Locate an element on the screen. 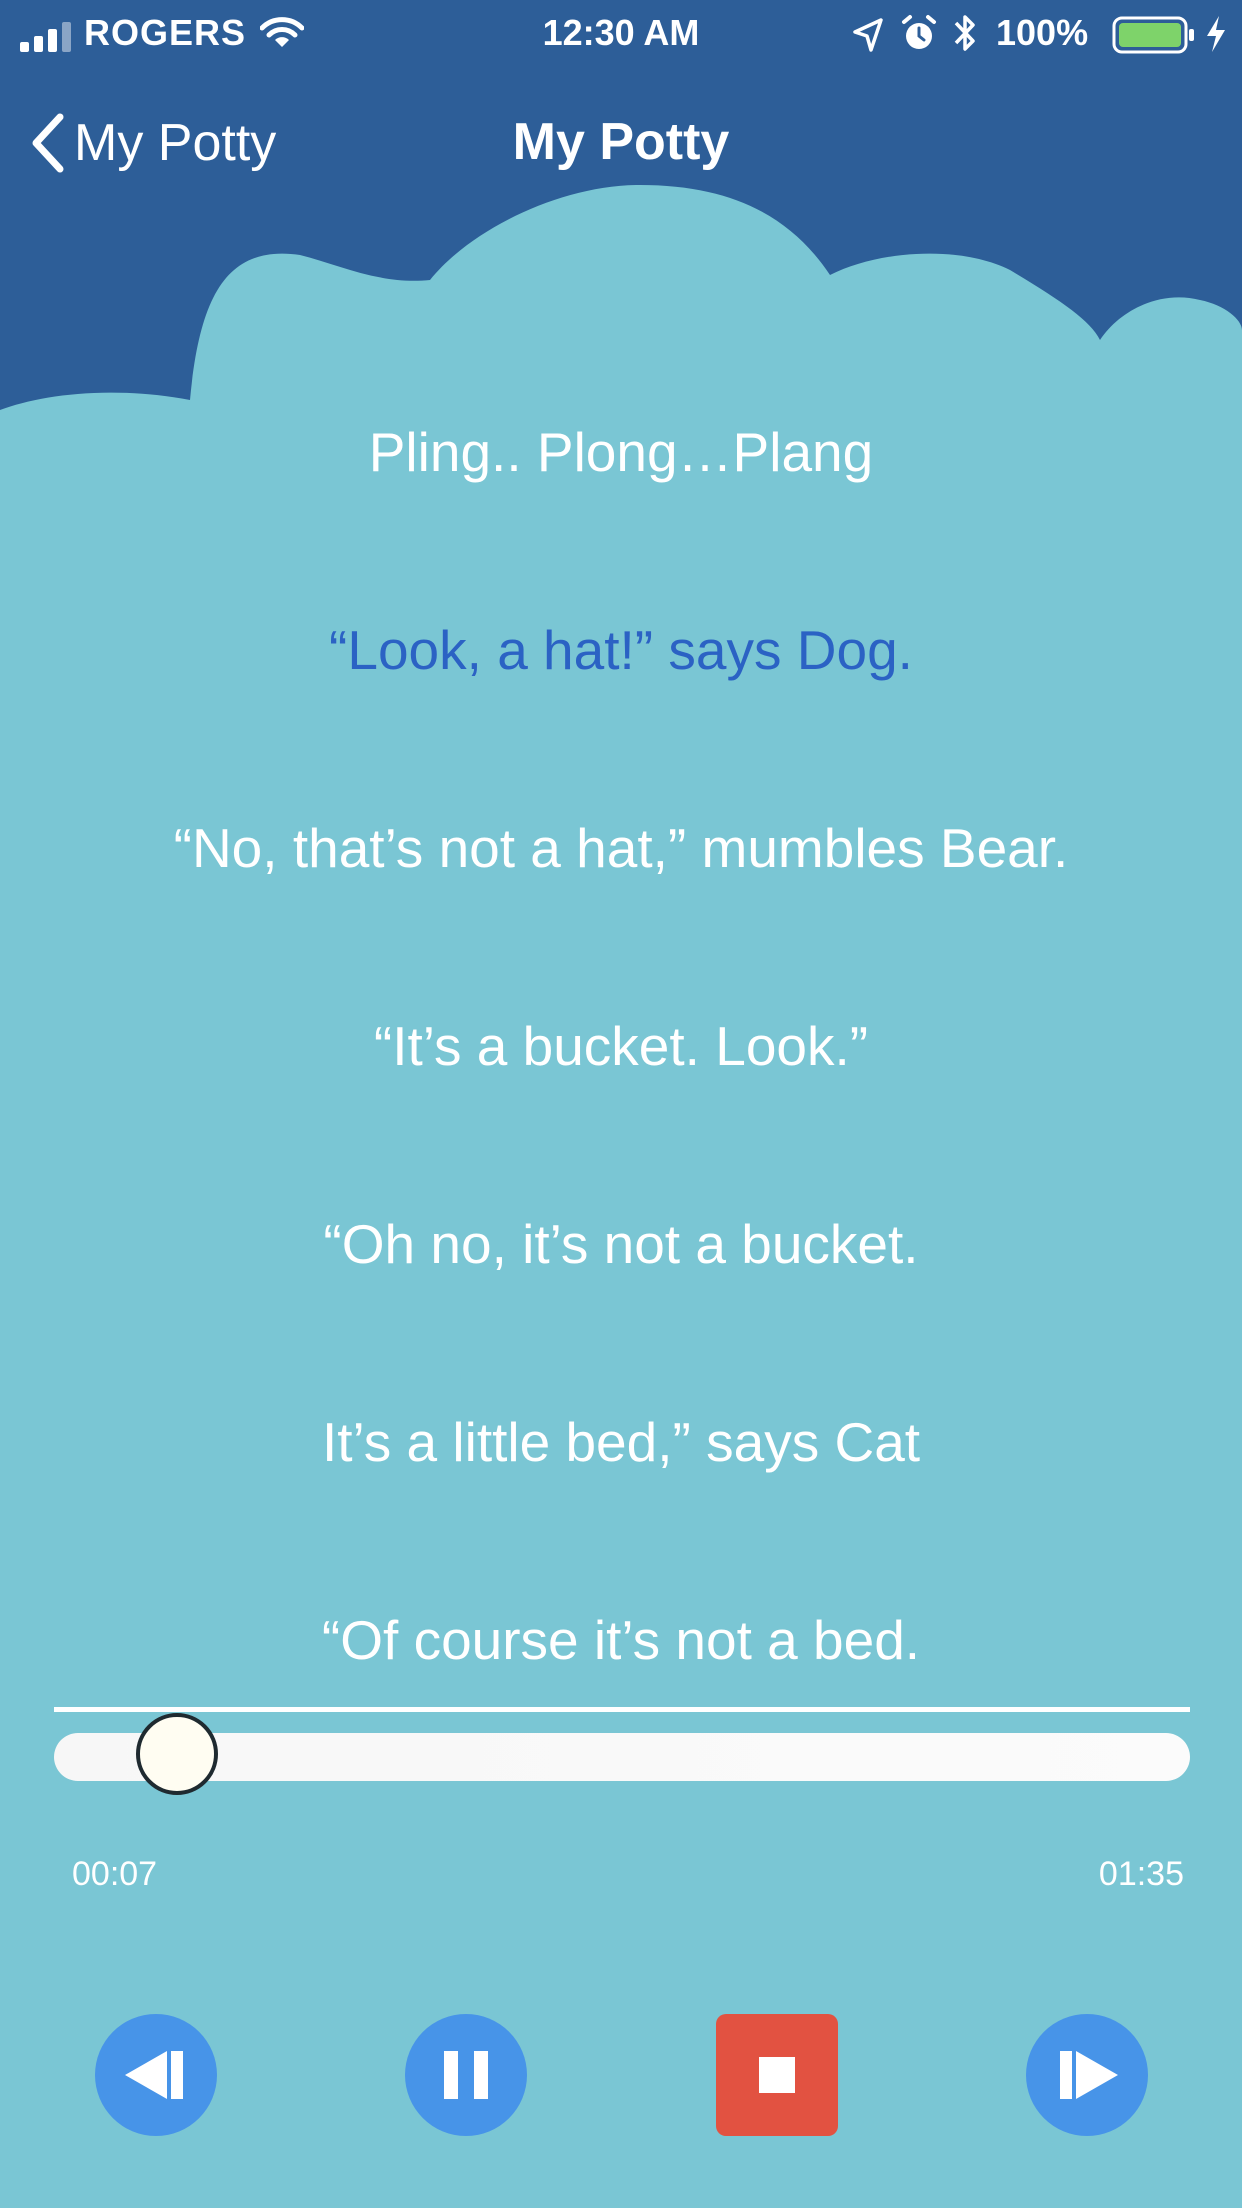 Image resolution: width=1242 pixels, height=2208 pixels. skip-forward-icon is located at coordinates (1089, 2075).